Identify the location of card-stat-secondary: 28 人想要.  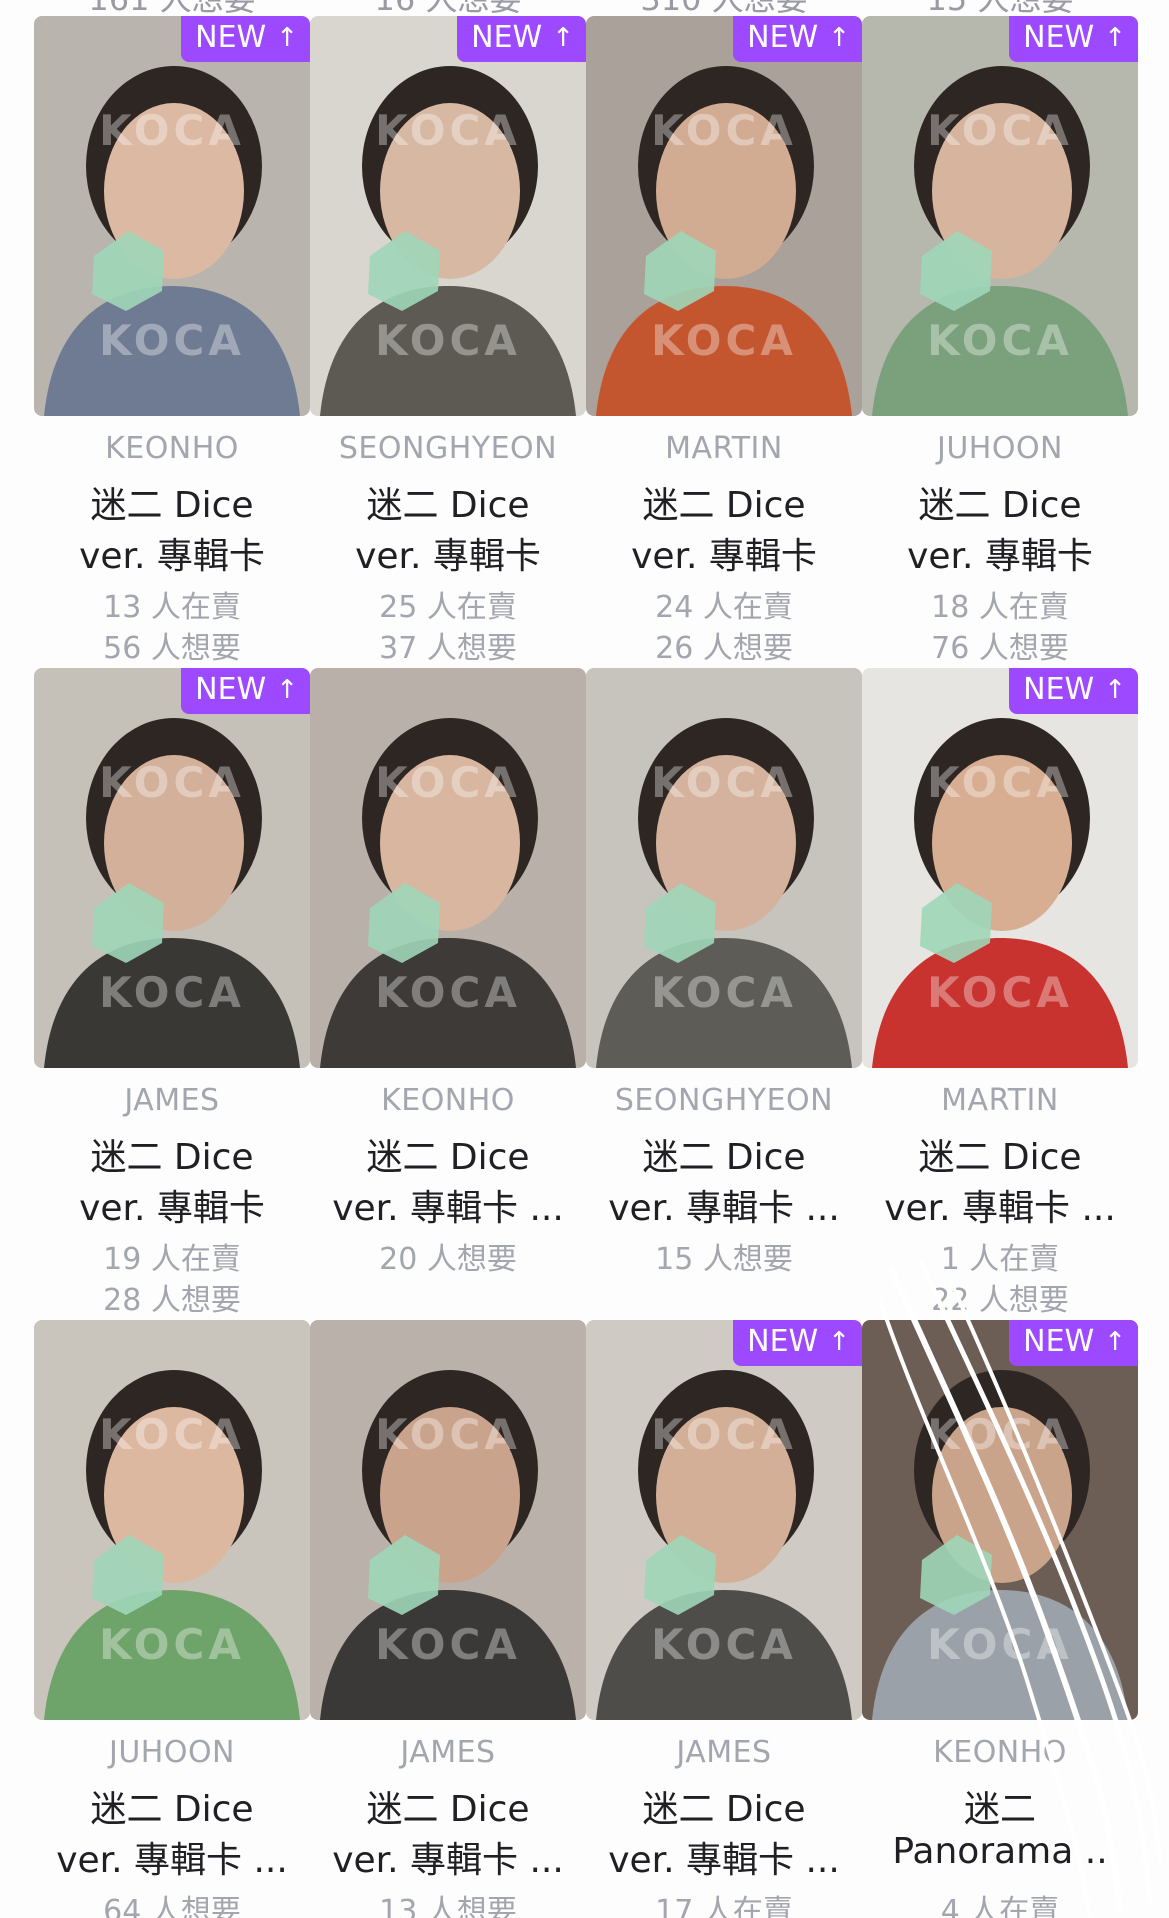
(172, 1300).